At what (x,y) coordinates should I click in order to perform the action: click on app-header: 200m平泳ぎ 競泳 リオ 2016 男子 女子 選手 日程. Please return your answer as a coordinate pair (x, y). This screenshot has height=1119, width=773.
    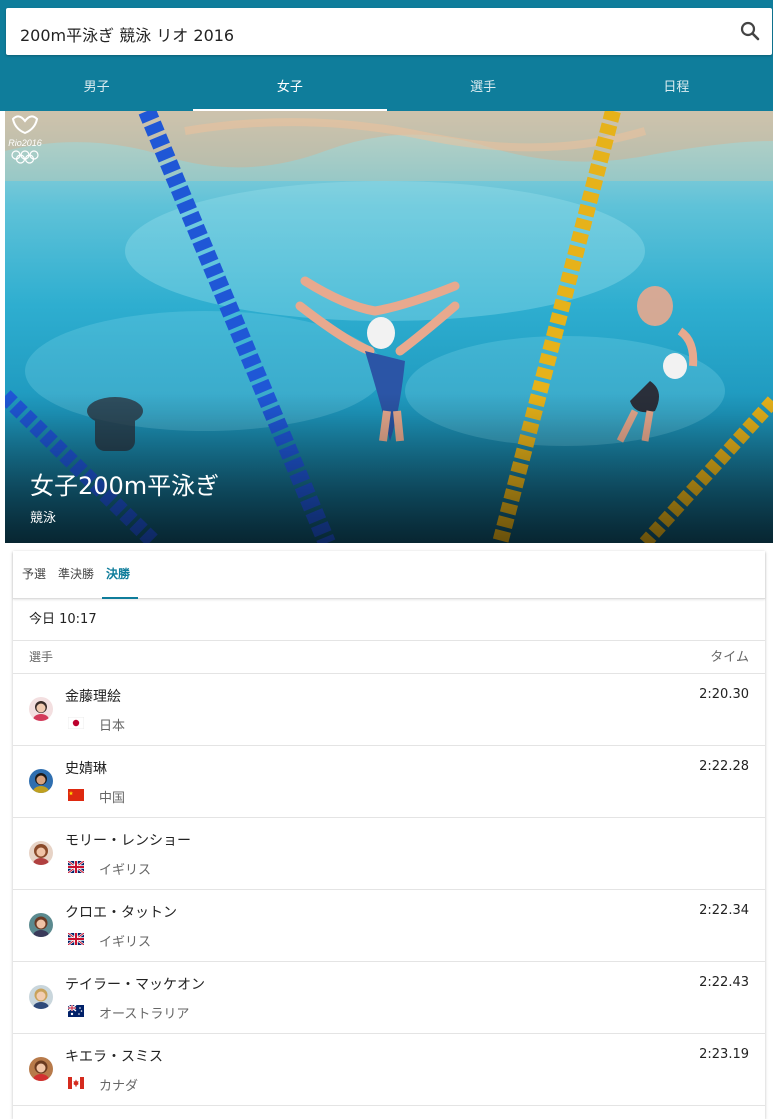
    Looking at the image, I should click on (386, 55).